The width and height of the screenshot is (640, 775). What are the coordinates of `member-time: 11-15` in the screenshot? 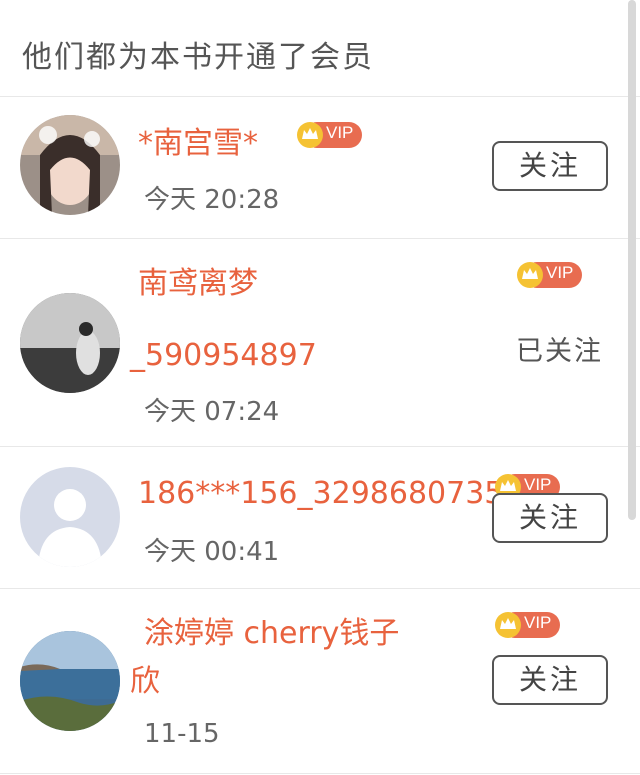 It's located at (182, 734).